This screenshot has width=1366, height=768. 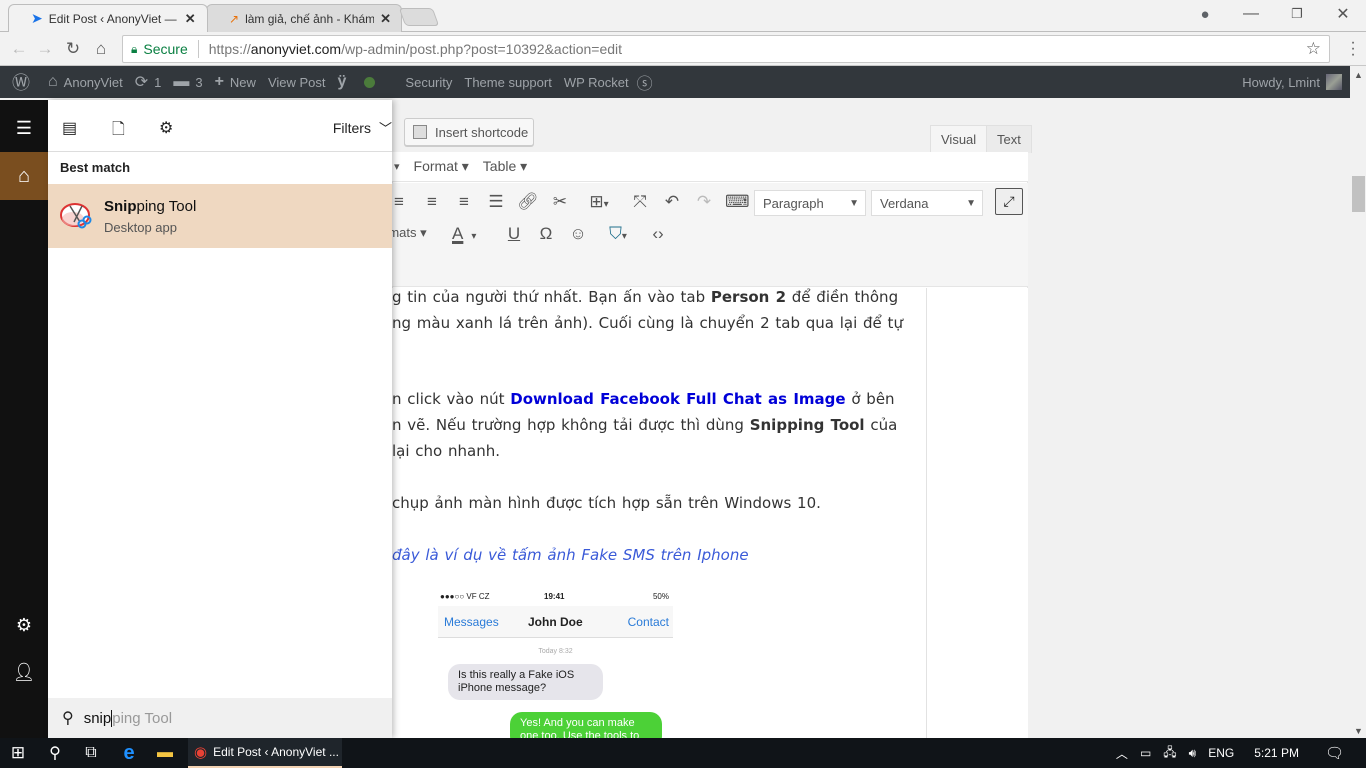 I want to click on undo-icon: ↶, so click(x=672, y=202).